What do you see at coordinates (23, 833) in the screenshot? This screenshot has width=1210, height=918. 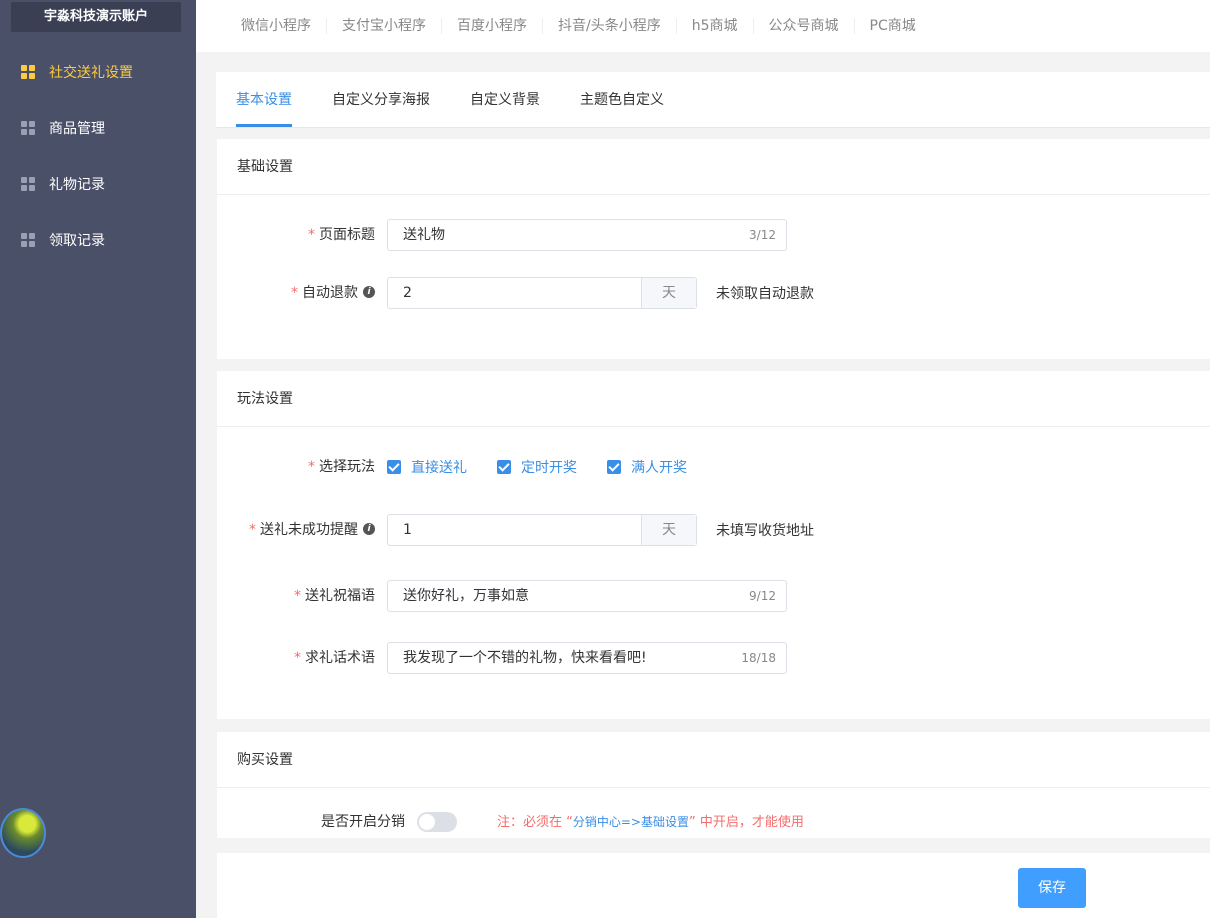 I see `avatar` at bounding box center [23, 833].